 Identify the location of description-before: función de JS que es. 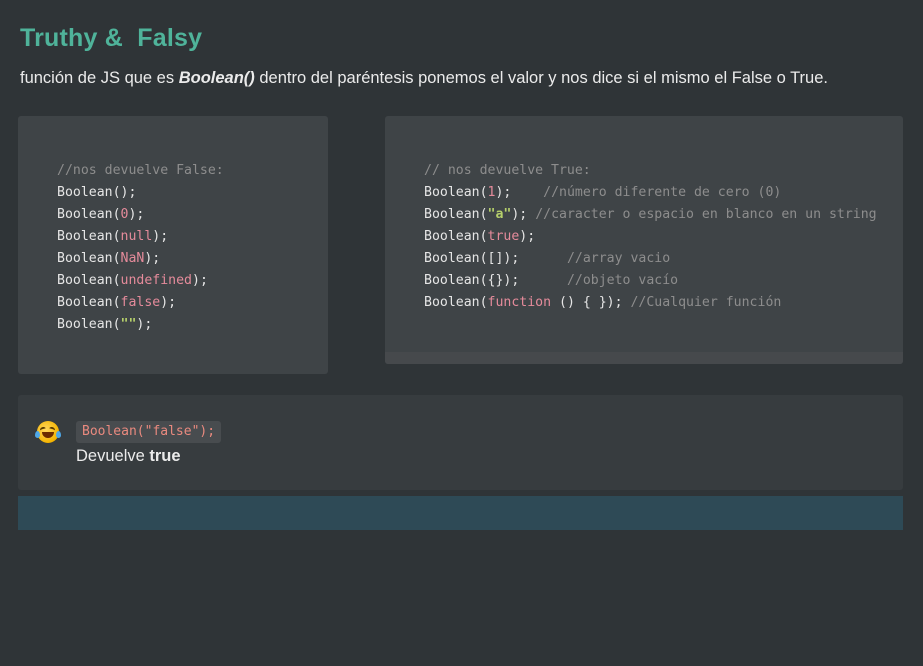
(99, 78).